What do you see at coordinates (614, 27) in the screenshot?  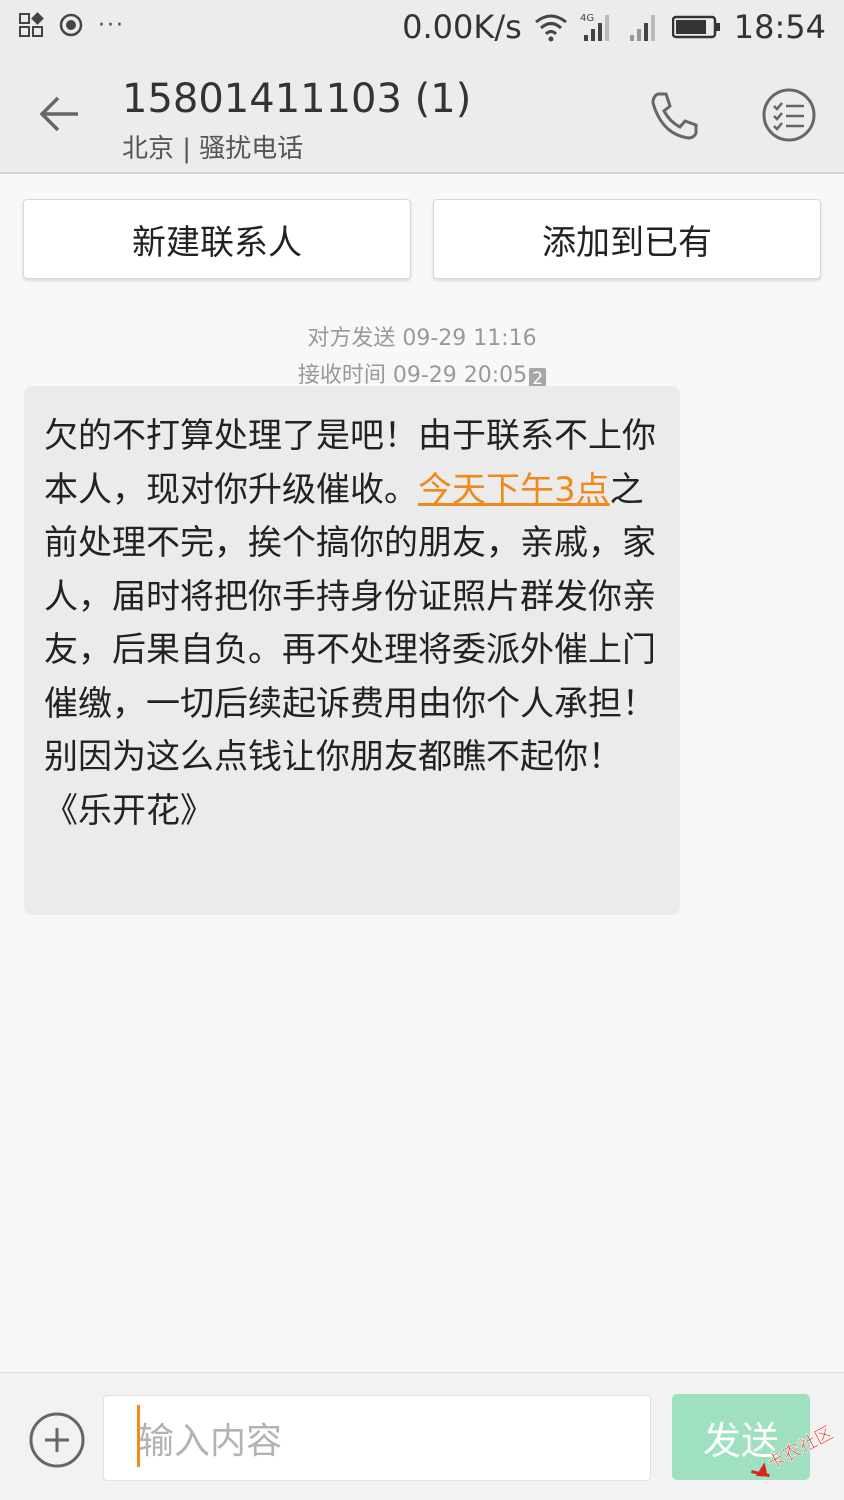 I see `status-bar-right: 0.00K/s 4G 18:54` at bounding box center [614, 27].